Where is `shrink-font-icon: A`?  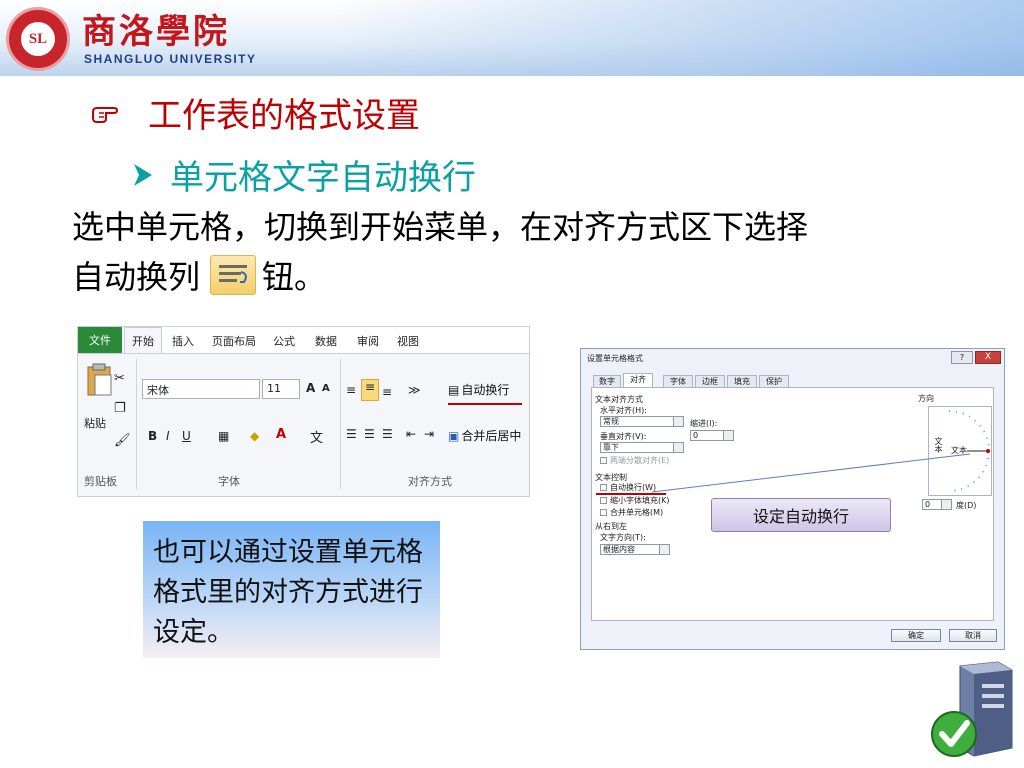 shrink-font-icon: A is located at coordinates (326, 388).